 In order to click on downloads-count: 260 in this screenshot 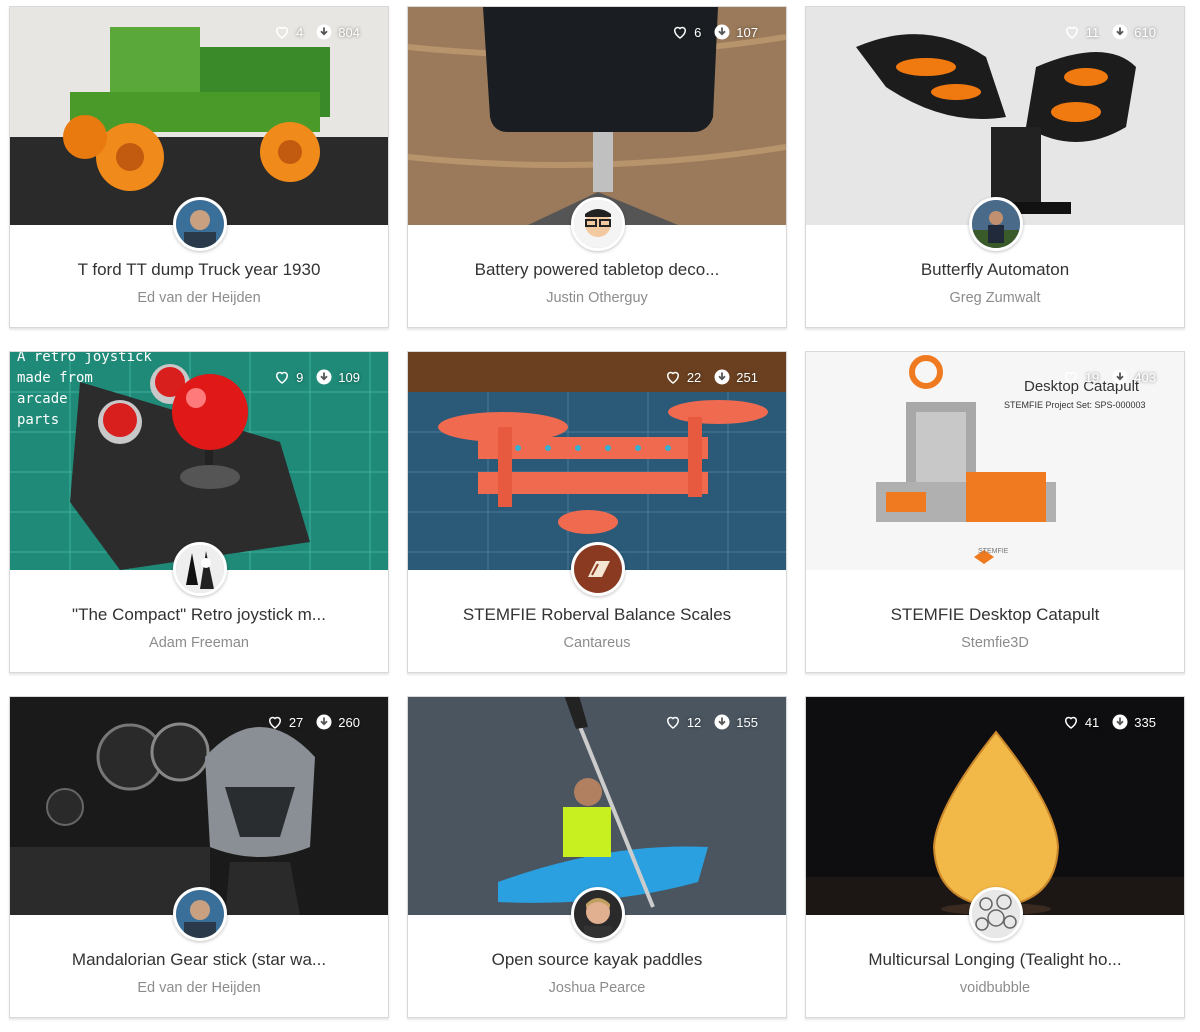, I will do `click(349, 722)`.